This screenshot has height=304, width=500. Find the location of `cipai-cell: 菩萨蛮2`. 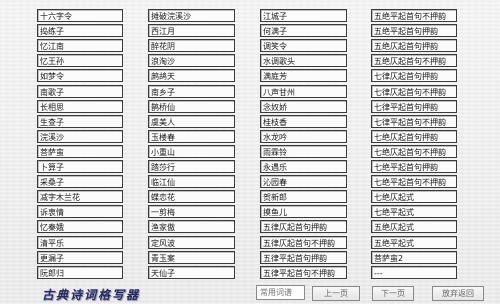

cipai-cell: 菩萨蛮2 is located at coordinates (414, 257).